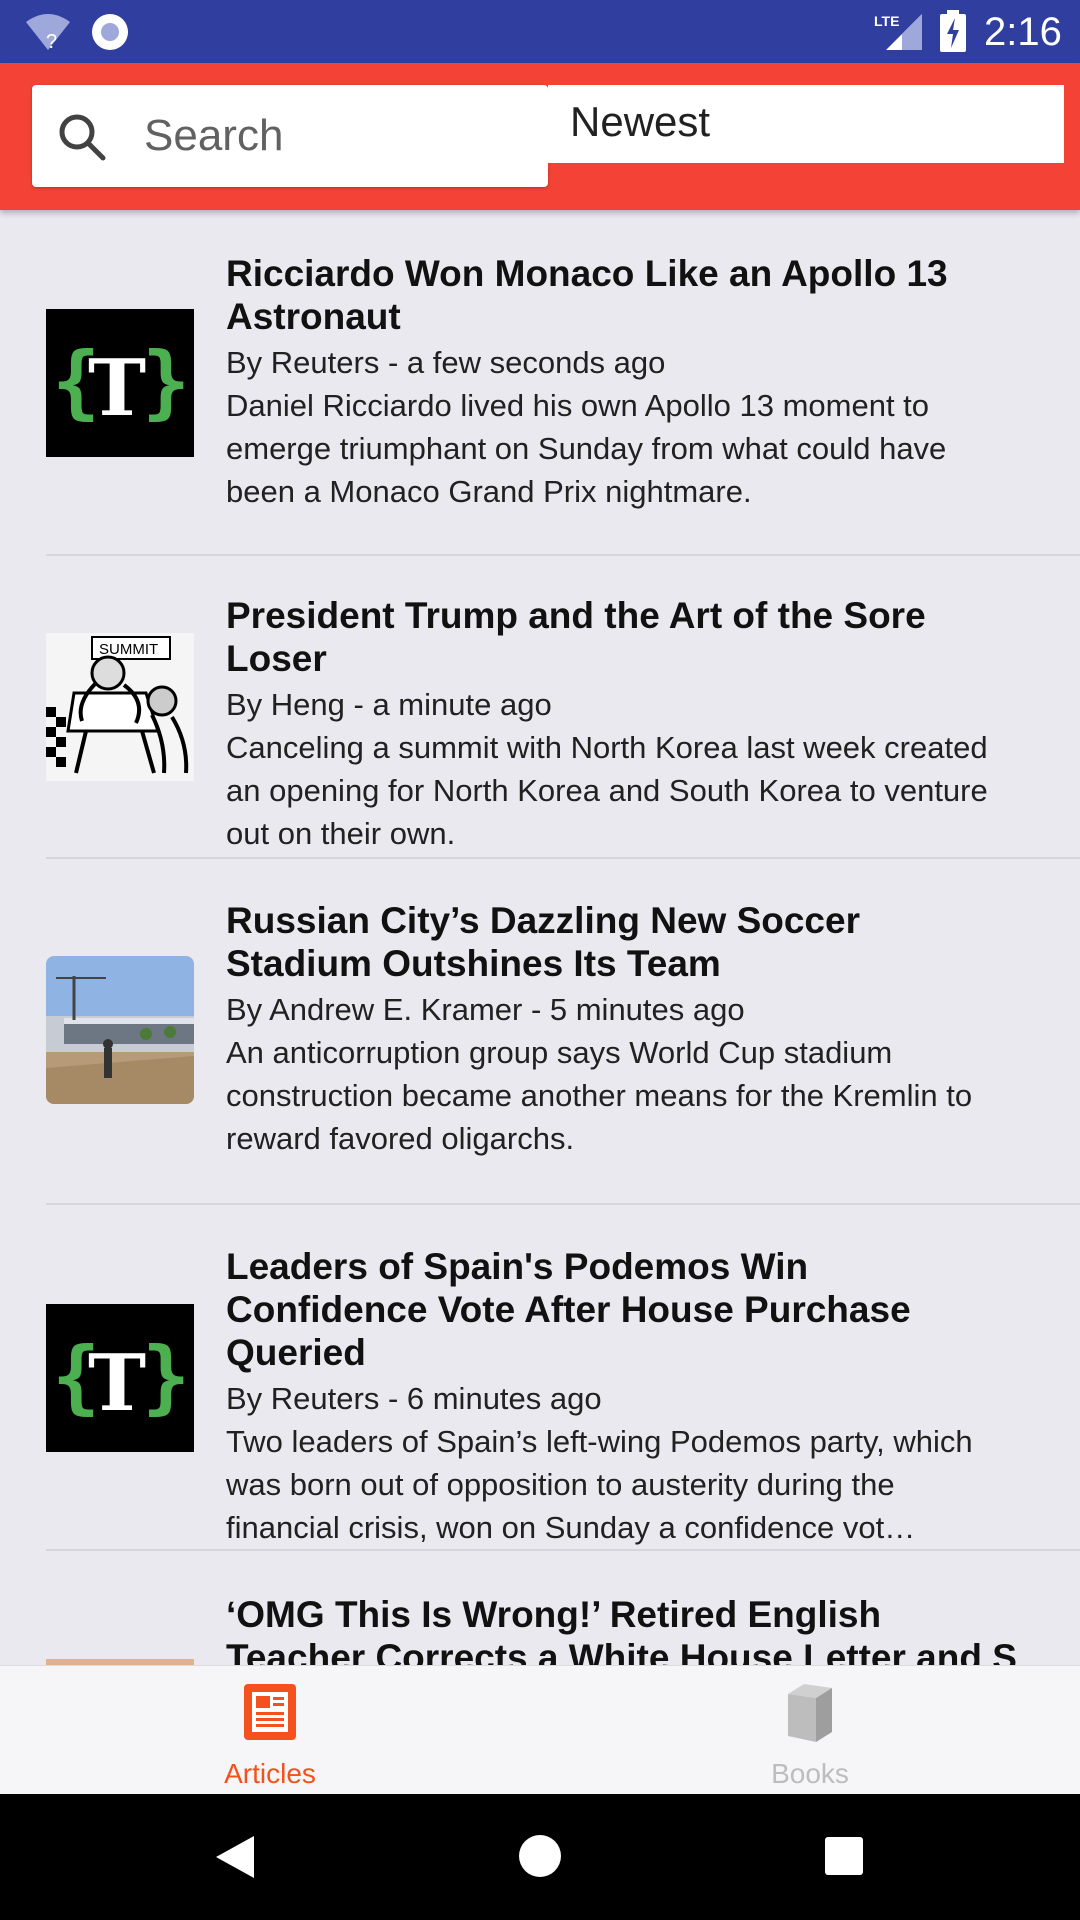 This screenshot has height=1920, width=1080. What do you see at coordinates (886, 21) in the screenshot?
I see `svg-text: LTE` at bounding box center [886, 21].